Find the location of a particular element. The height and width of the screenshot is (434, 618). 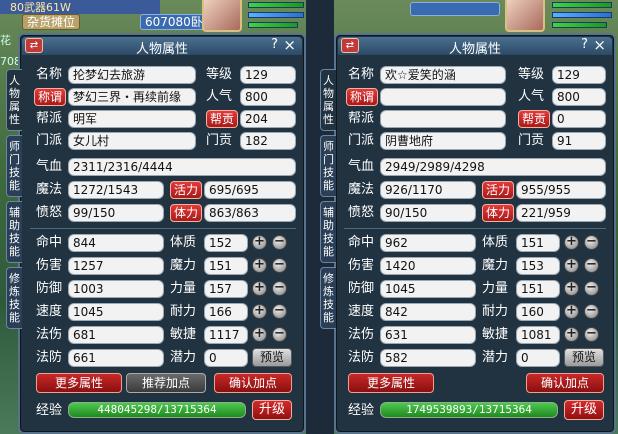

spell-damage-field: 681 is located at coordinates (116, 335).